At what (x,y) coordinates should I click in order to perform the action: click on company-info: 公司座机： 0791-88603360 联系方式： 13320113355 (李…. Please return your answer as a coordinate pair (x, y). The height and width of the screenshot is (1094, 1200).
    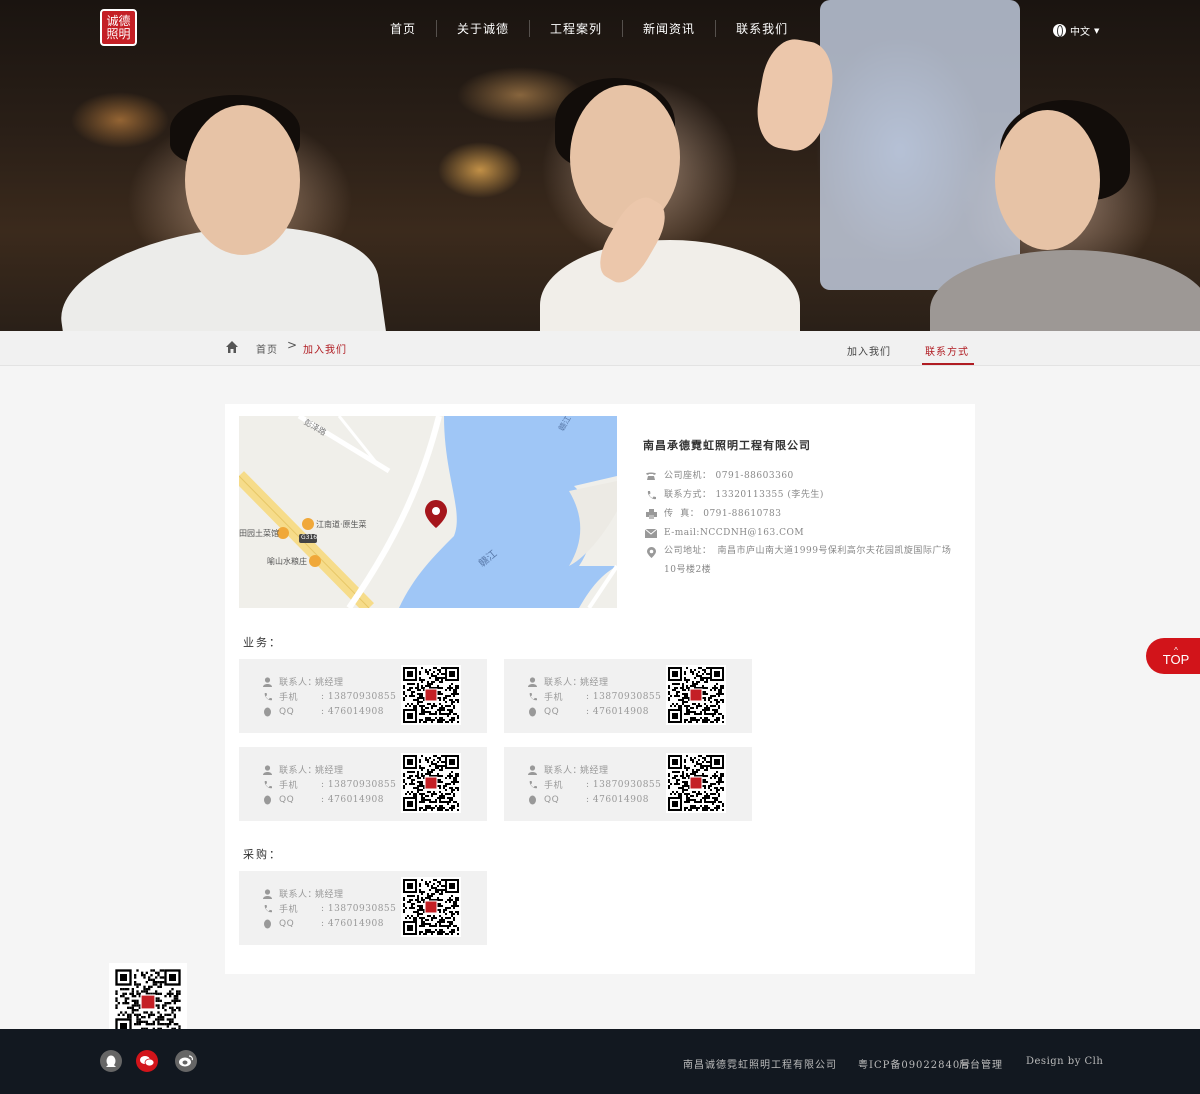
    Looking at the image, I should click on (798, 528).